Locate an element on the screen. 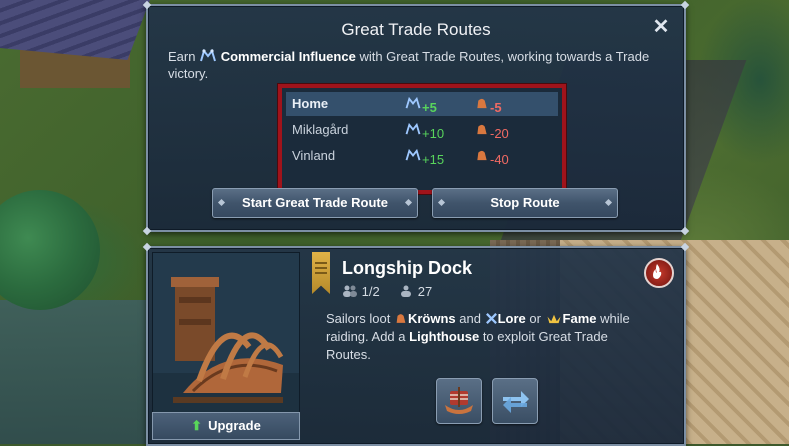  desc-text: and is located at coordinates (470, 318).